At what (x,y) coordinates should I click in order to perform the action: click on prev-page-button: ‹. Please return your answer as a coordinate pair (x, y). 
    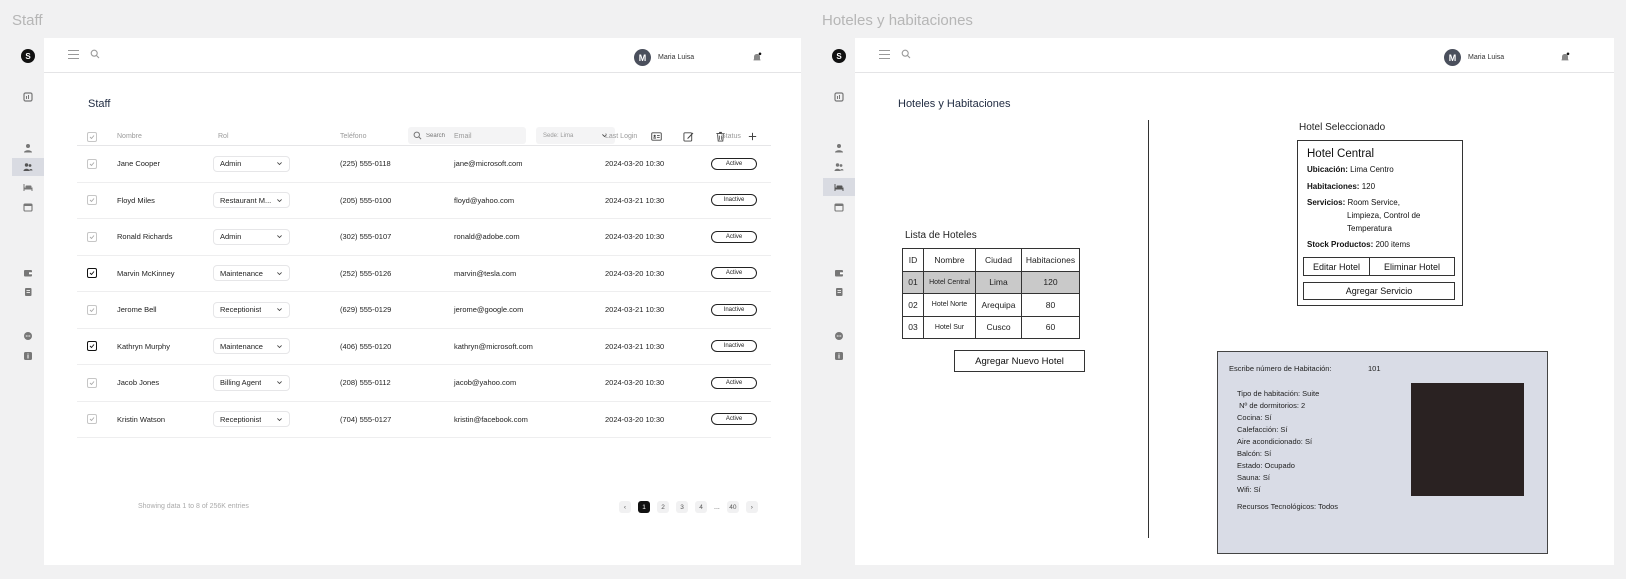
    Looking at the image, I should click on (625, 507).